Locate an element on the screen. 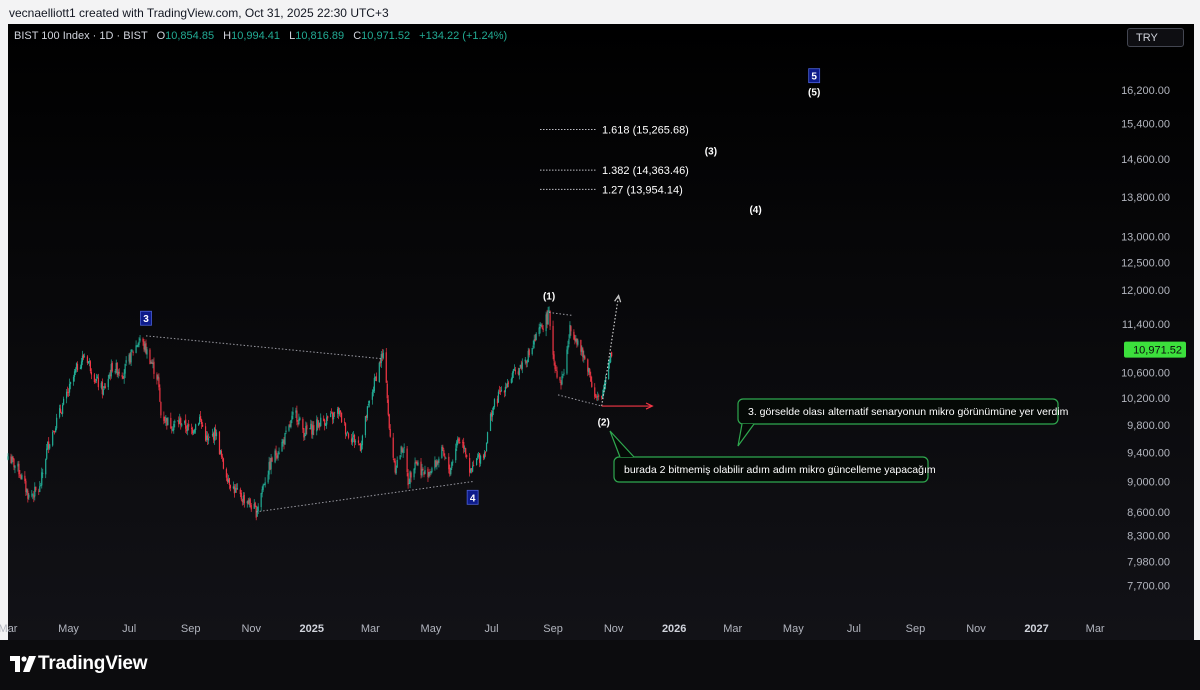 The width and height of the screenshot is (1200, 690). wave-label: (2) is located at coordinates (604, 422).